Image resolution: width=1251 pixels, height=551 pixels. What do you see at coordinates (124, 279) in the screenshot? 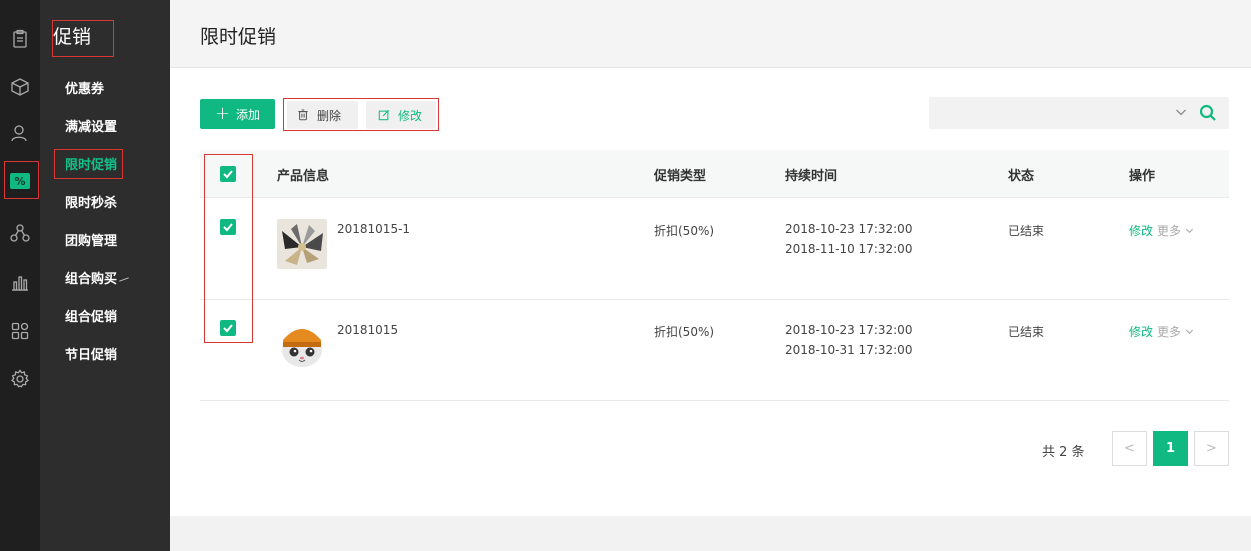
I see `caret-icon` at bounding box center [124, 279].